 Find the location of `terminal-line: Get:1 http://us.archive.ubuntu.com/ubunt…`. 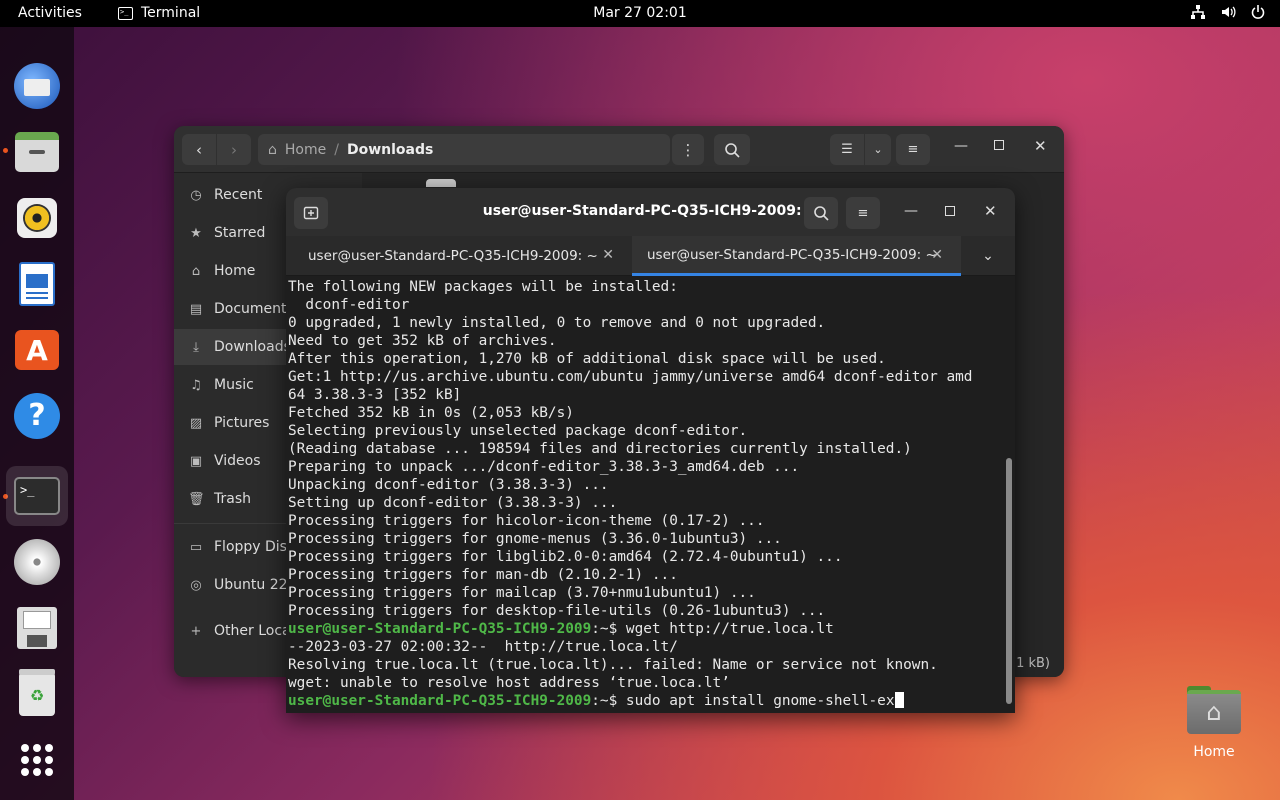

terminal-line: Get:1 http://us.archive.ubuntu.com/ubunt… is located at coordinates (630, 377).